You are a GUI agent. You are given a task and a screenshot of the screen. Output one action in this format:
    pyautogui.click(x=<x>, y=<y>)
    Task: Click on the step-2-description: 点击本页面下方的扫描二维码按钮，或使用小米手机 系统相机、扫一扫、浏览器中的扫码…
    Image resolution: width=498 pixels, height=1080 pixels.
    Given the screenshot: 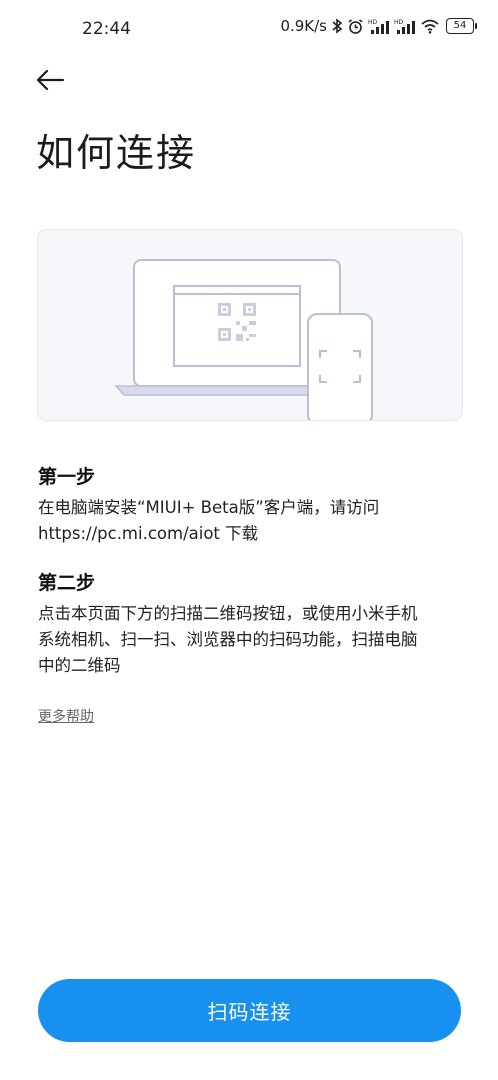 What is the action you would take?
    pyautogui.click(x=258, y=640)
    